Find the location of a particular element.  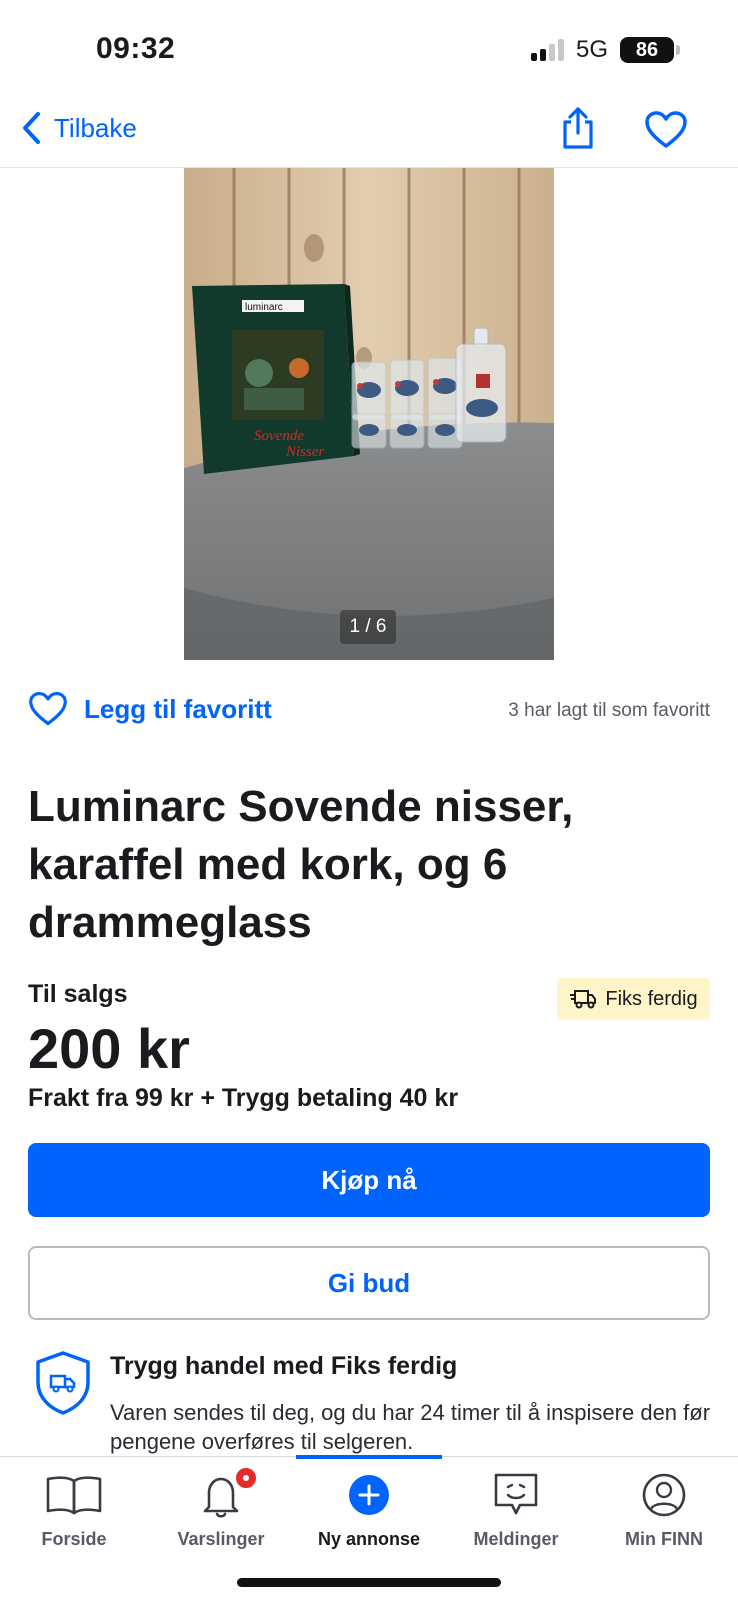

status-indicators: 5G 86 is located at coordinates (605, 50).